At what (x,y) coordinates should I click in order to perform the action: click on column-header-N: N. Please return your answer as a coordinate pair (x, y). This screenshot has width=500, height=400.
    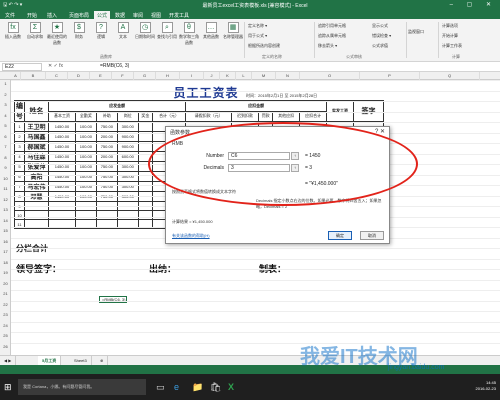
    Looking at the image, I should click on (288, 76).